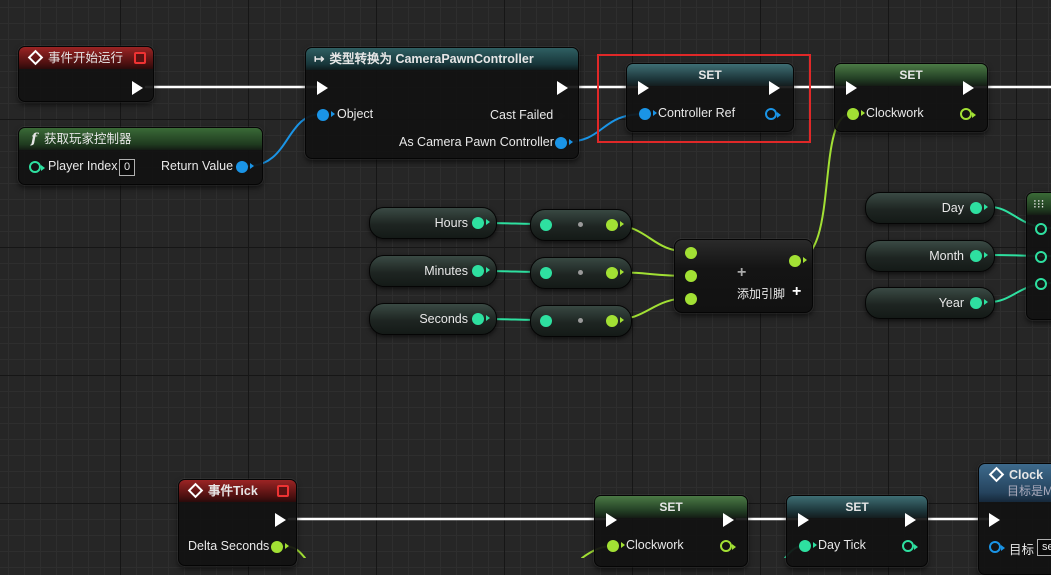 Image resolution: width=1051 pixels, height=575 pixels. What do you see at coordinates (562, 116) in the screenshot?
I see `cast-failed-pin` at bounding box center [562, 116].